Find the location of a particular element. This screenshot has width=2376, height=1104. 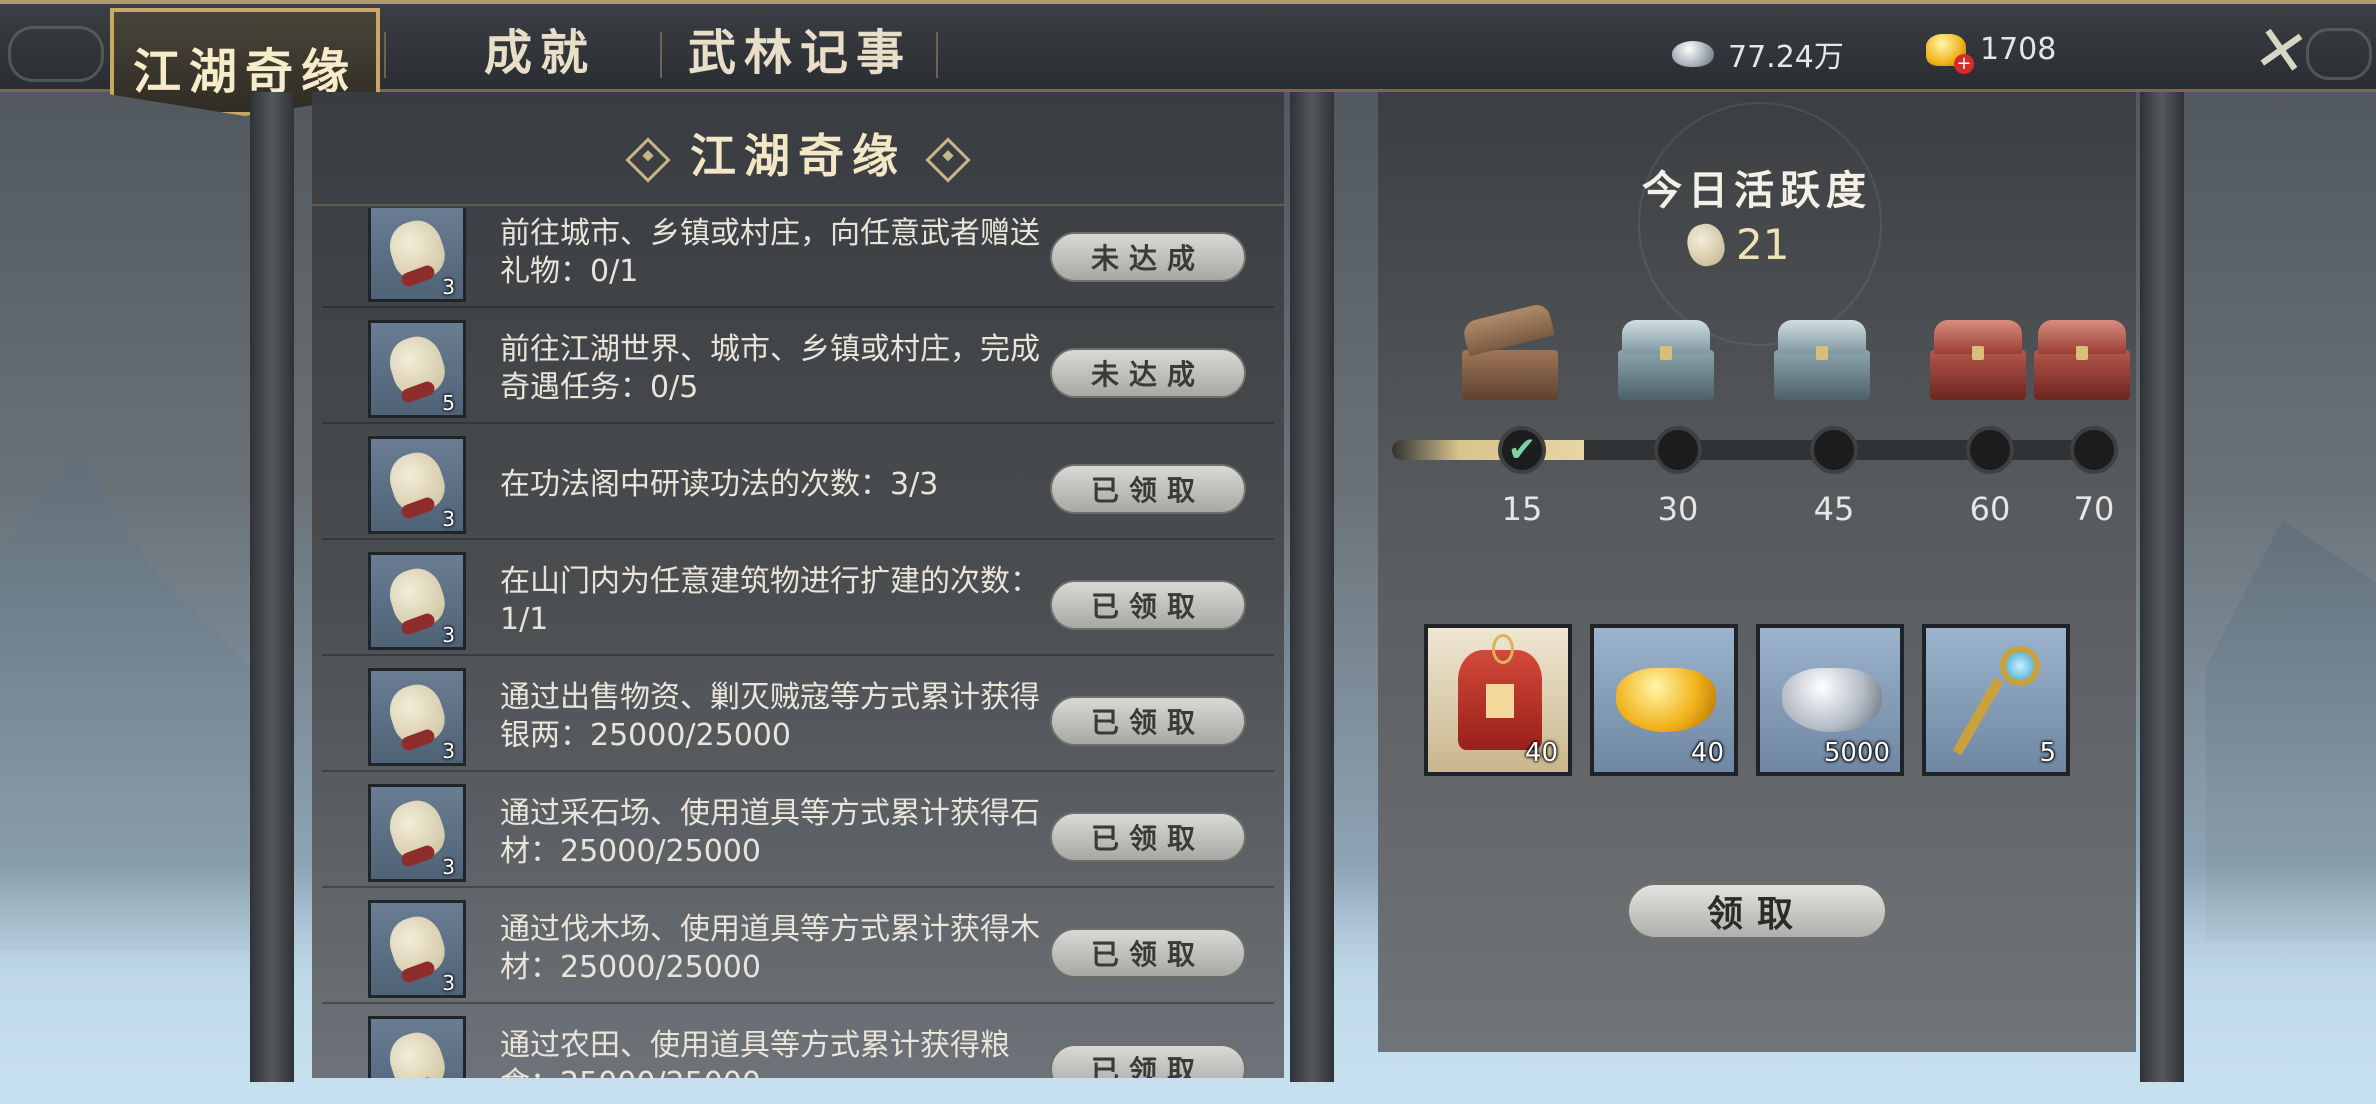

task-row: 5 前往江湖世界、城市、乡镇或村庄，完成奇遇任务：0/5 未达成 is located at coordinates (798, 368).